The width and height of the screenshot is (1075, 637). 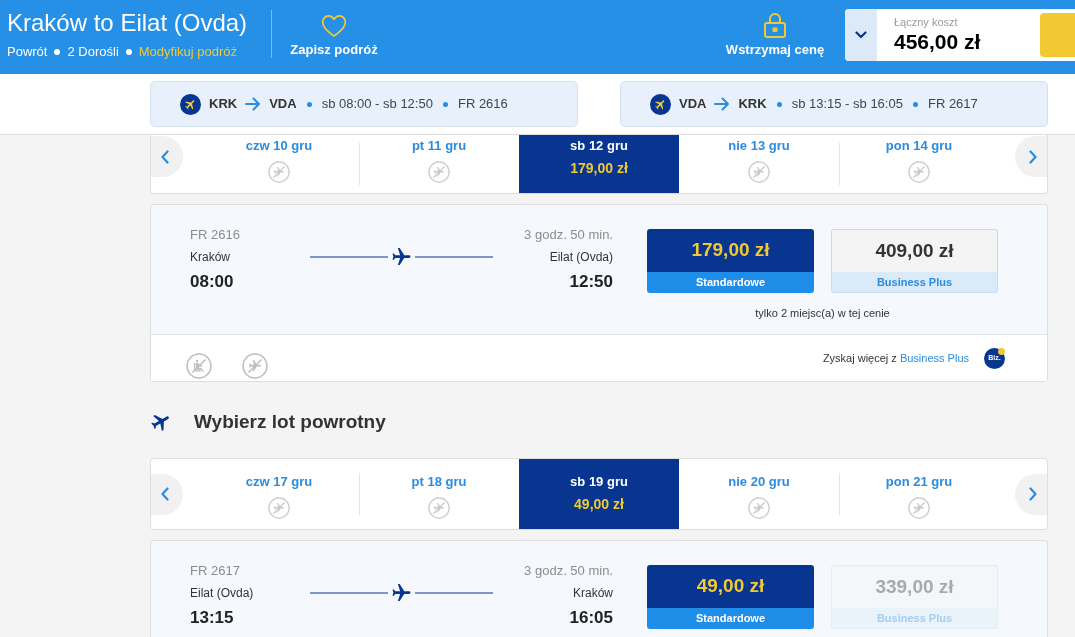 I want to click on date-tab: pon 21 gru, so click(x=919, y=494).